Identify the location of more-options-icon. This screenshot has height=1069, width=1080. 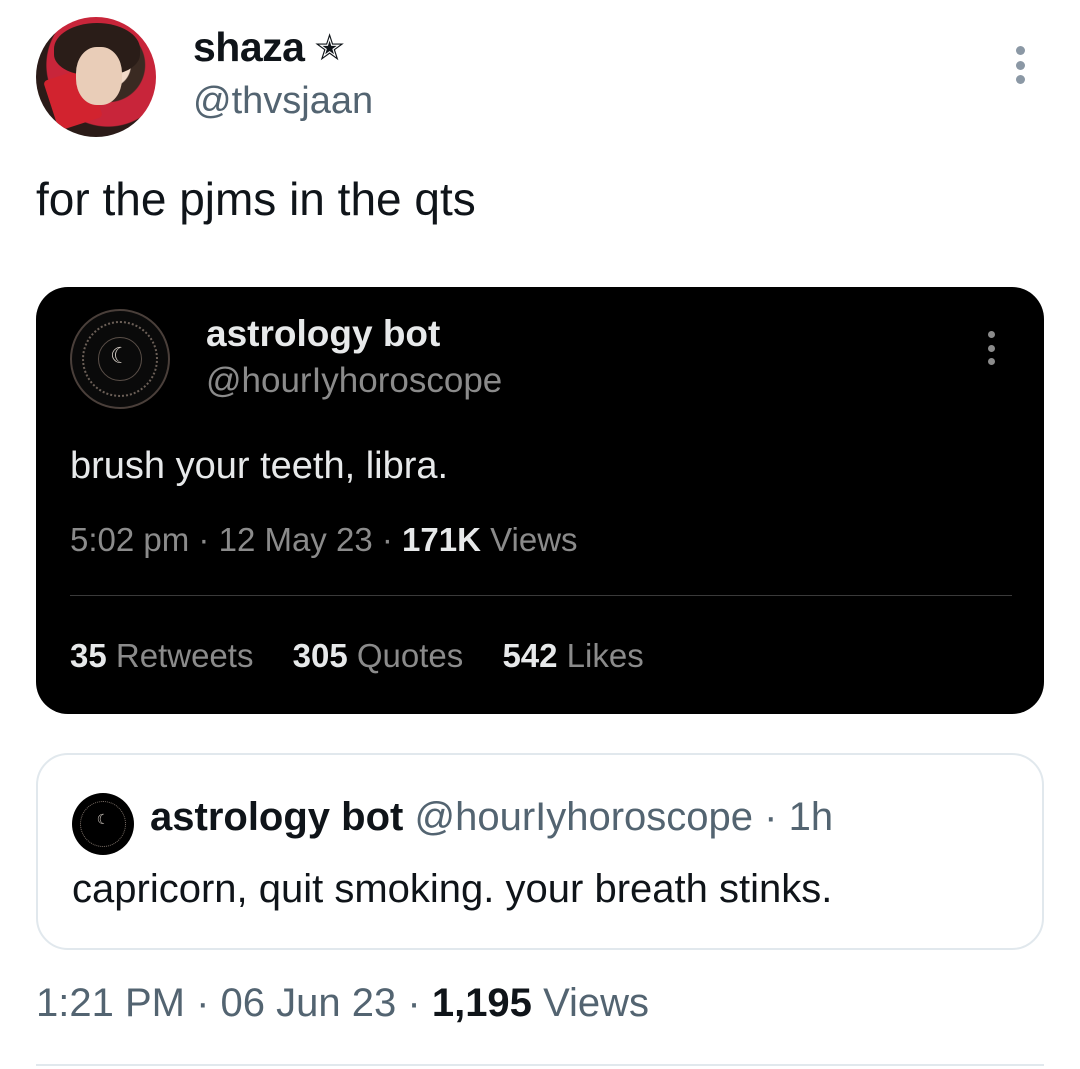
(1020, 65).